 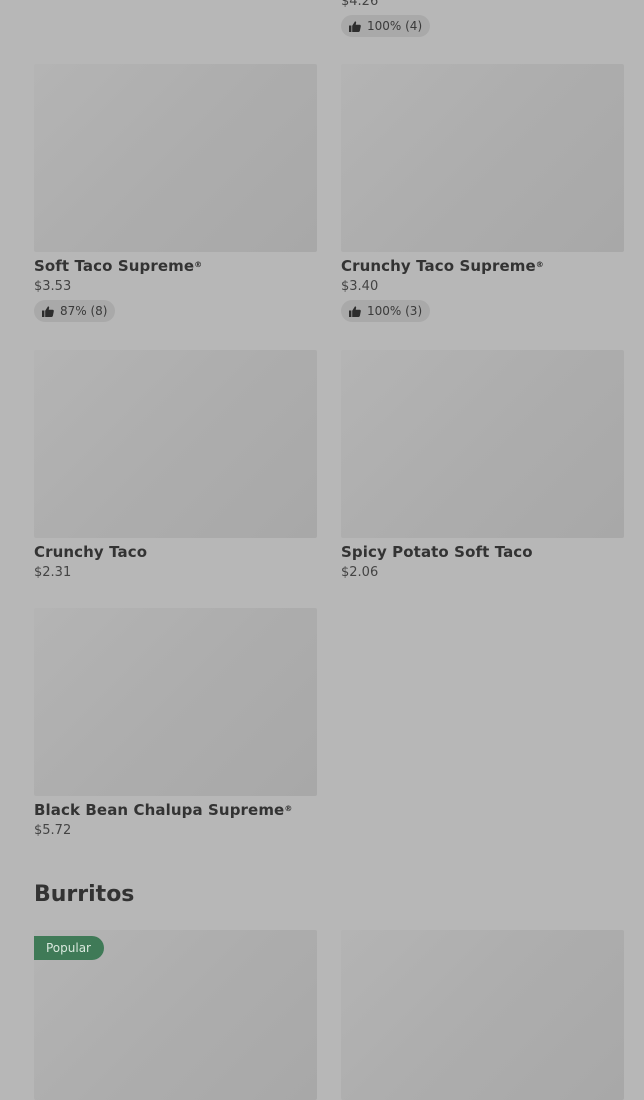 What do you see at coordinates (360, 286) in the screenshot?
I see `item-price: $3.40` at bounding box center [360, 286].